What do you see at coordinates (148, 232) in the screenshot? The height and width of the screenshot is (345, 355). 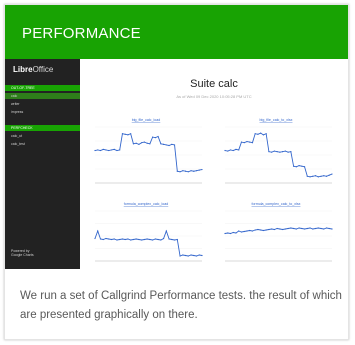 I see `chart-panel: formula_complex_calc_load` at bounding box center [148, 232].